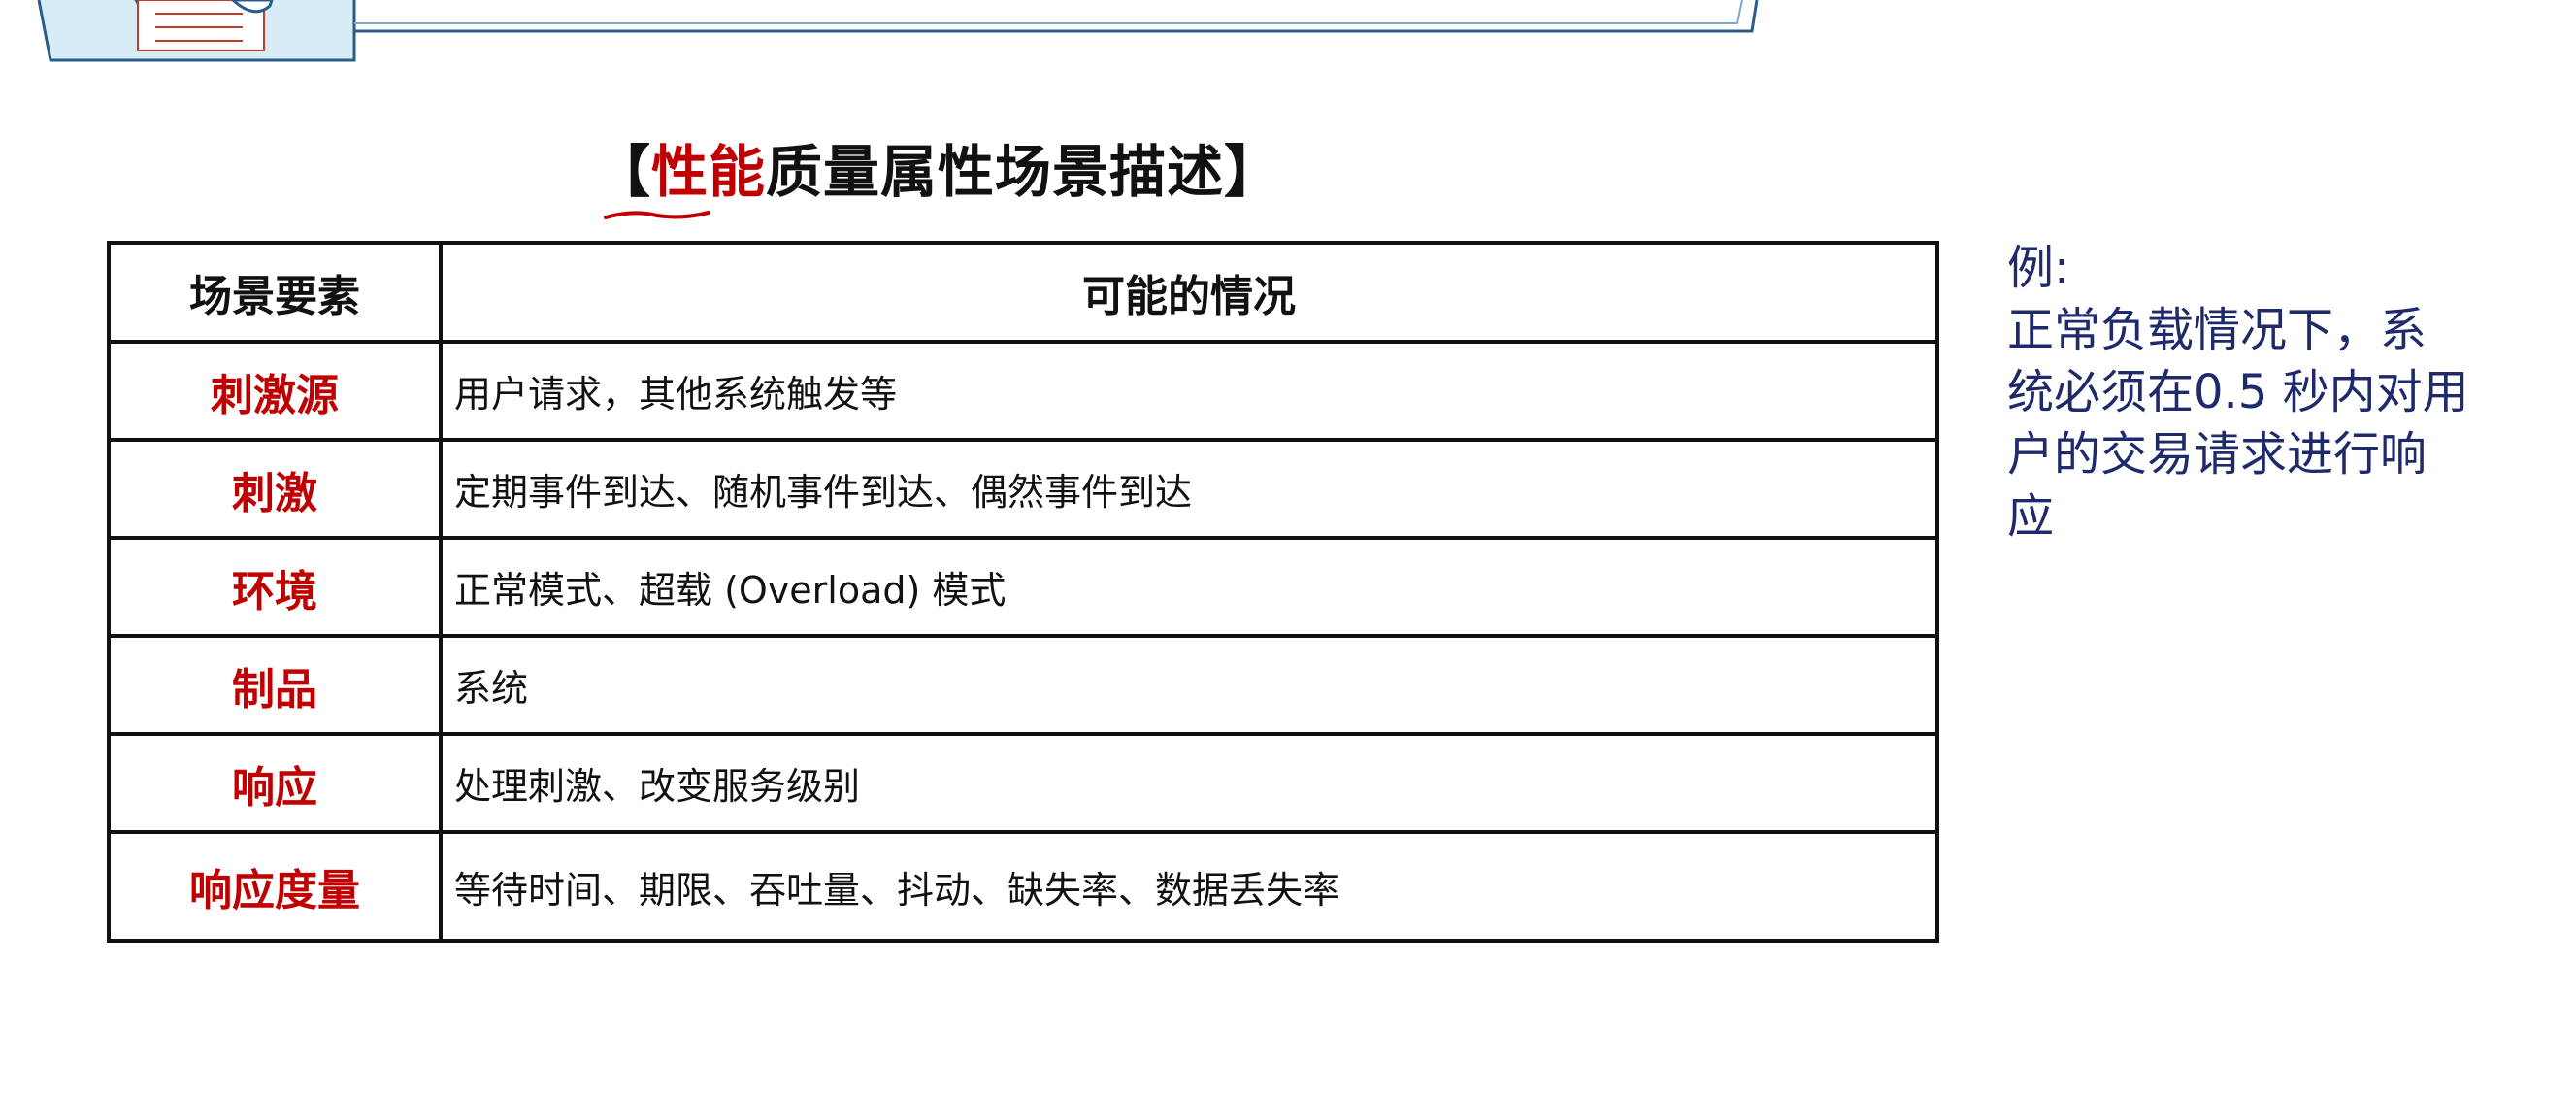  I want to click on example-line: 户的交易请求进行响, so click(2217, 454).